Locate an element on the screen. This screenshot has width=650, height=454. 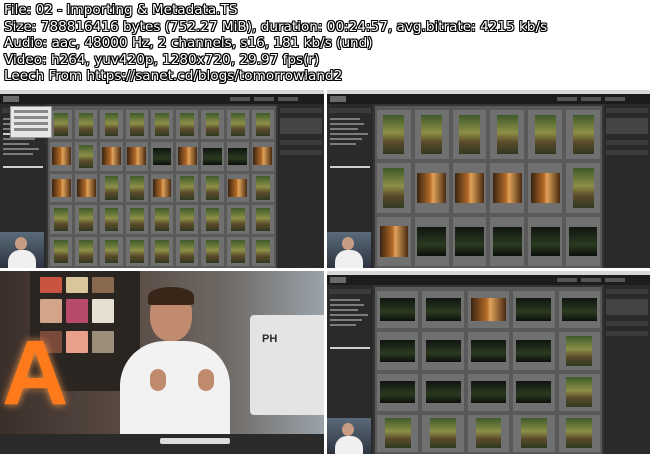
menu-dropdown is located at coordinates (31, 122).